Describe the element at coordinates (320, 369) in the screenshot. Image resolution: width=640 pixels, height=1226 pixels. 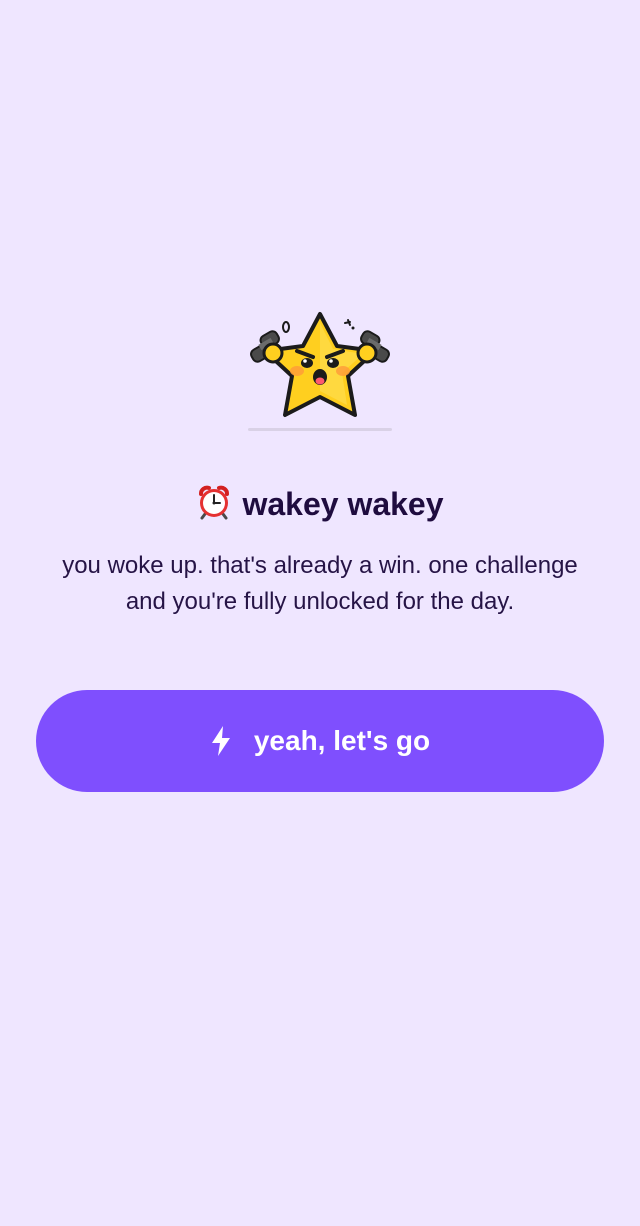
I see `star-mascot-illustration` at that location.